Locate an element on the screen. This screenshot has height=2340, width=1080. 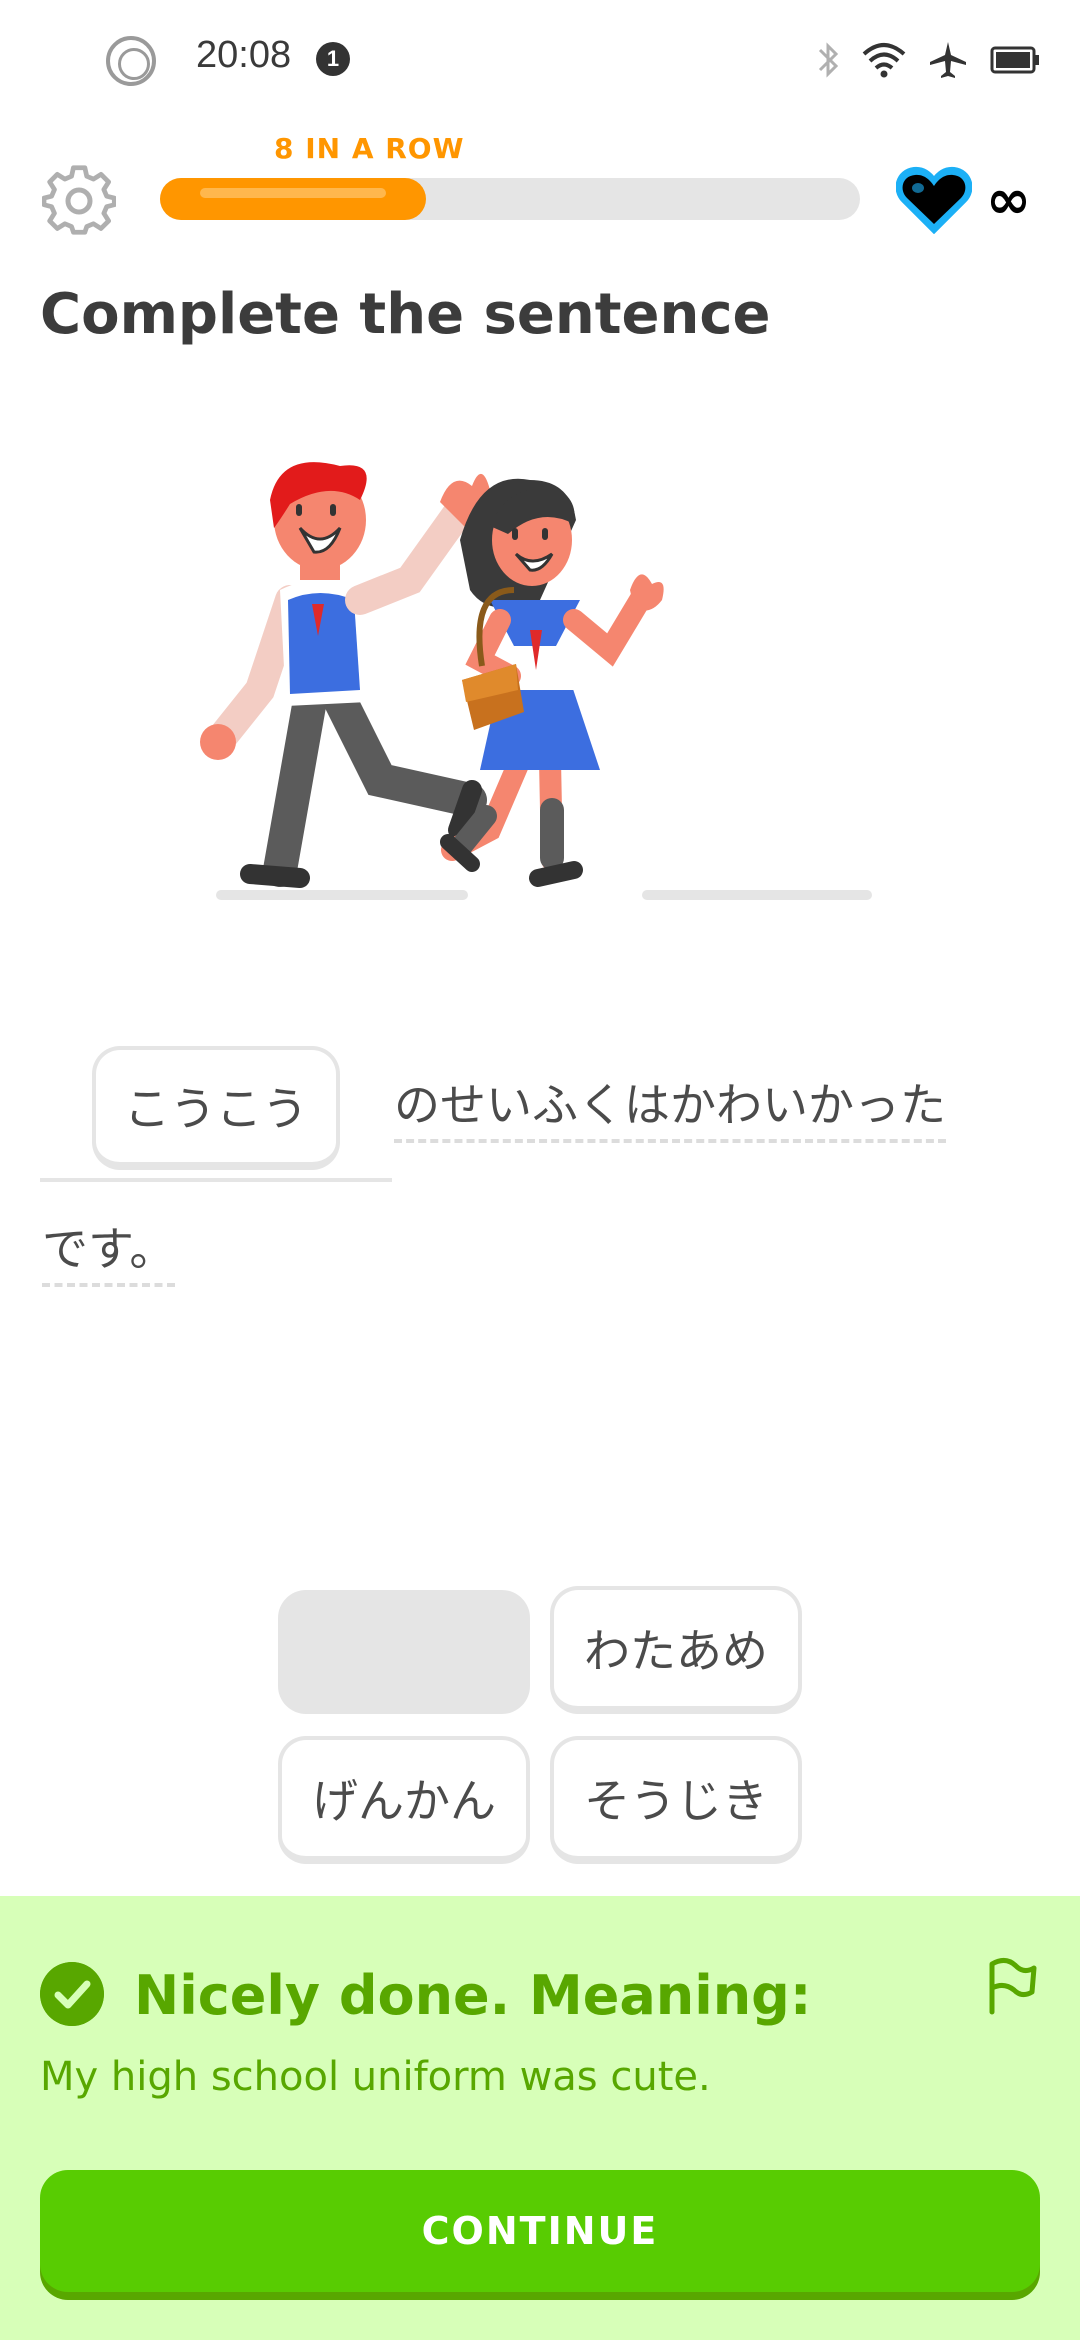
heart-icon is located at coordinates (934, 200).